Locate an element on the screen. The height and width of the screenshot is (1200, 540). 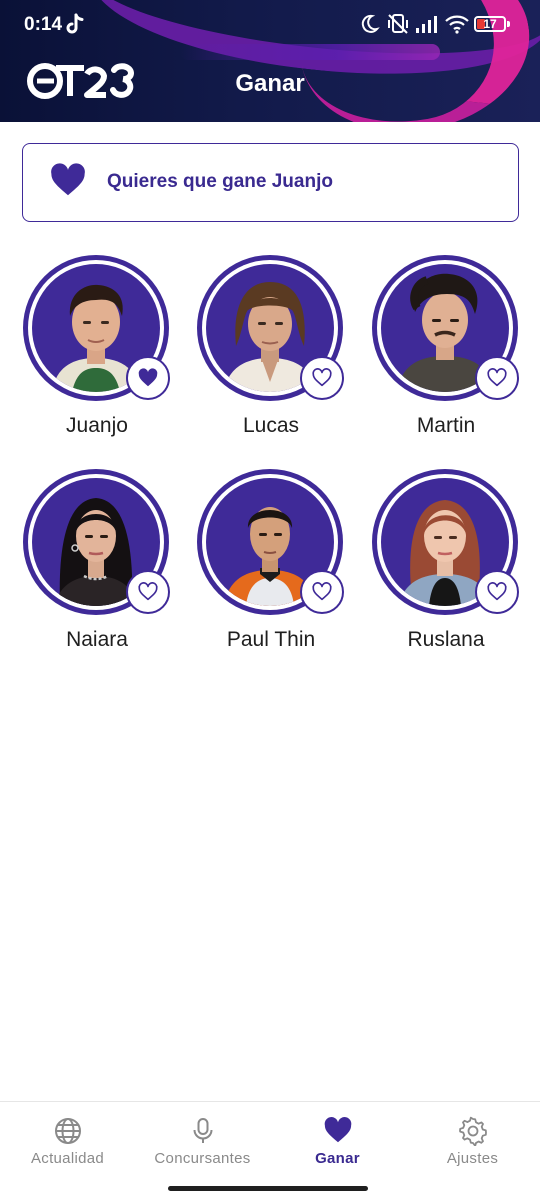
tiktok-icon is located at coordinates (75, 23).